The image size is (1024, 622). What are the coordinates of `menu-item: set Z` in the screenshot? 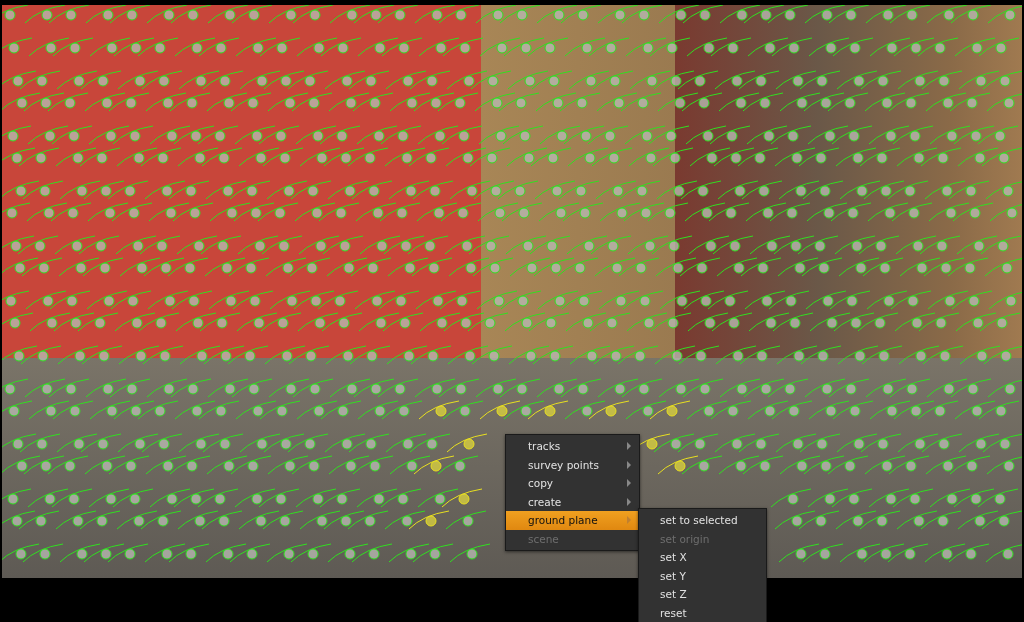 It's located at (702, 594).